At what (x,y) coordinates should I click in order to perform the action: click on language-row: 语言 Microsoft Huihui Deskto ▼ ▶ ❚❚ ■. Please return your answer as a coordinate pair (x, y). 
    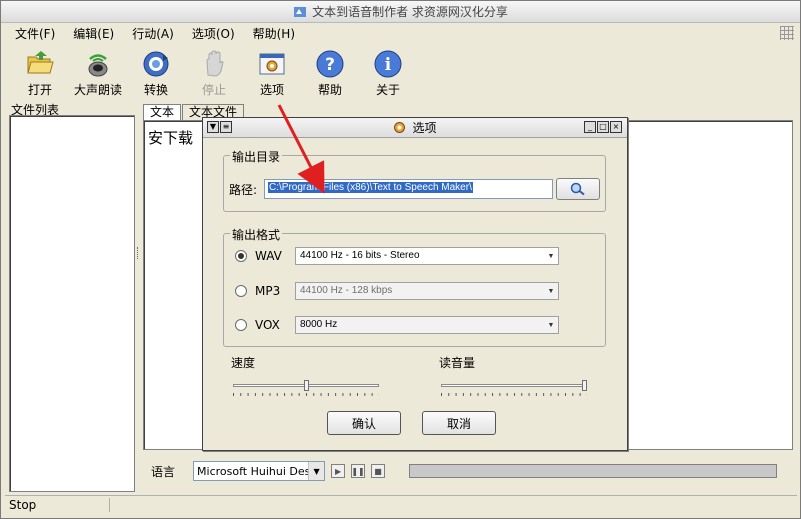
    Looking at the image, I should click on (468, 471).